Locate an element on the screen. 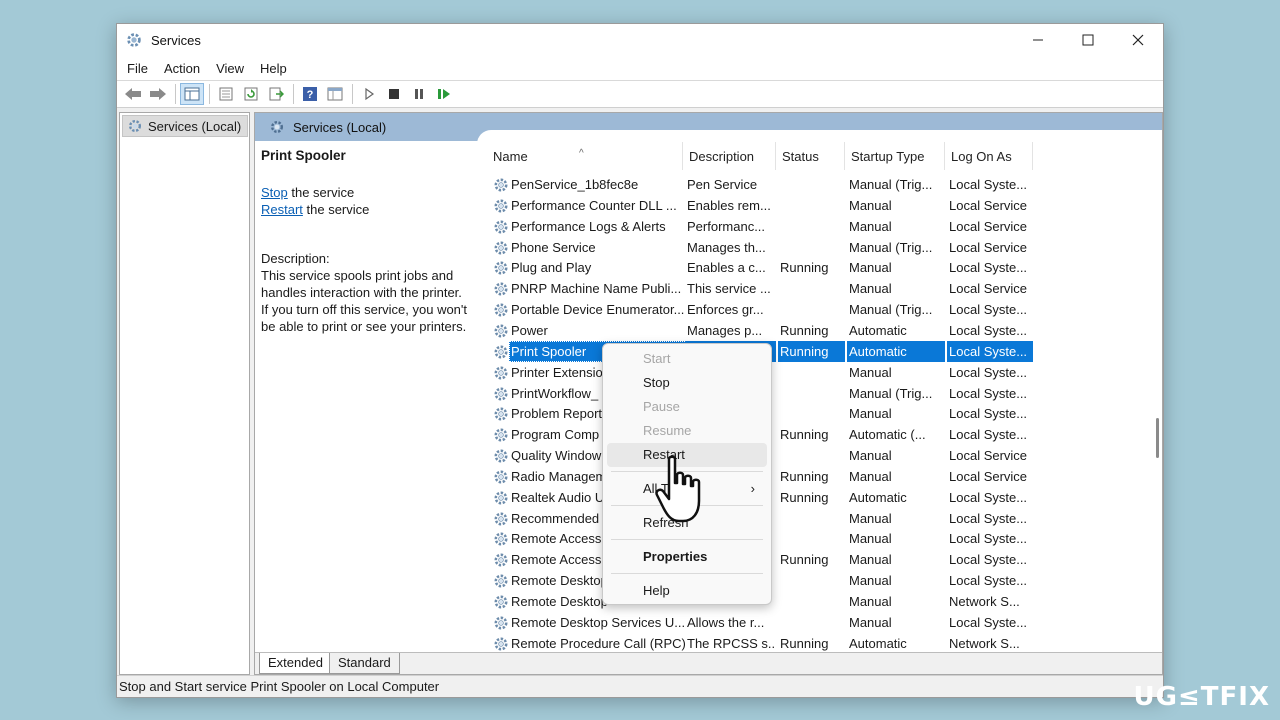 The height and width of the screenshot is (720, 1280). column-header-status: Status is located at coordinates (810, 156).